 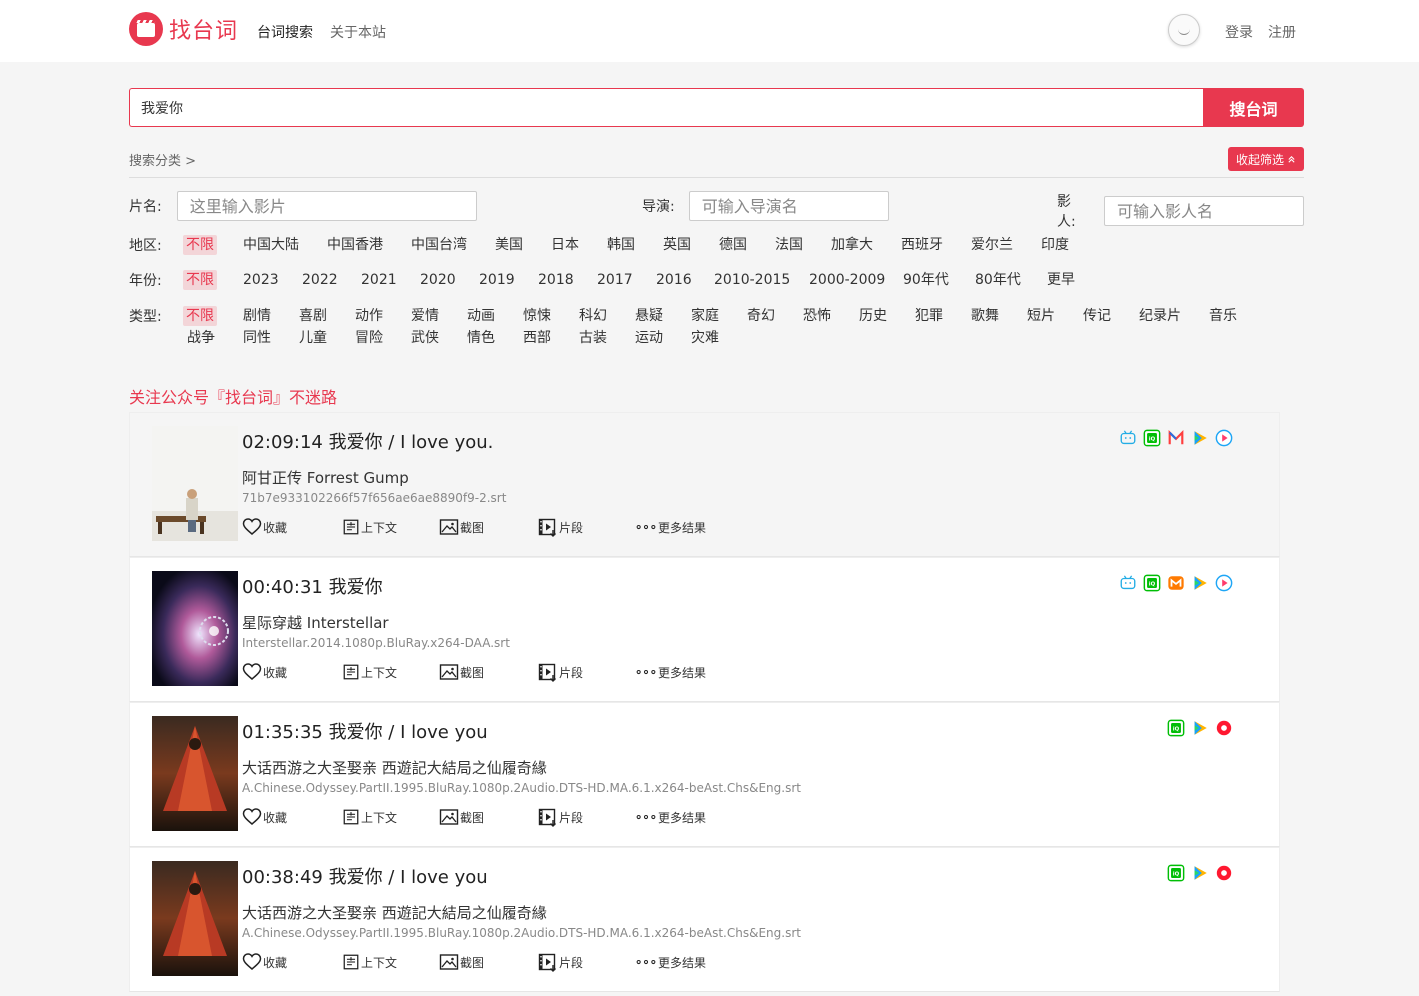 I want to click on genre-option-any: 不限, so click(x=200, y=316).